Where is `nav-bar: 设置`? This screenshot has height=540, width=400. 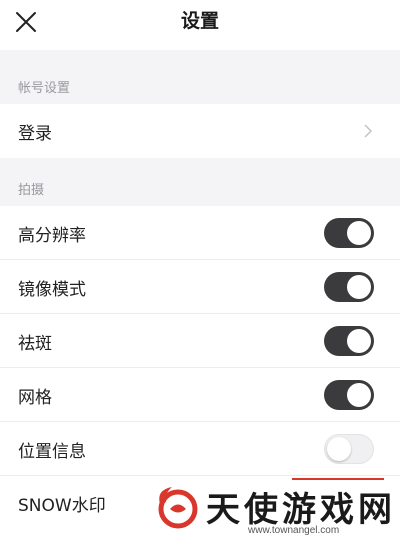
nav-bar: 设置 is located at coordinates (200, 25).